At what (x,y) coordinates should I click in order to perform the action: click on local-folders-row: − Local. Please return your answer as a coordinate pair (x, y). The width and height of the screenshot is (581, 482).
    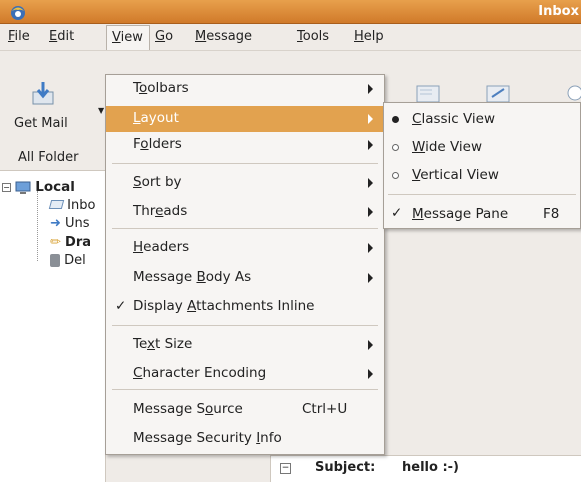
    Looking at the image, I should click on (38, 187).